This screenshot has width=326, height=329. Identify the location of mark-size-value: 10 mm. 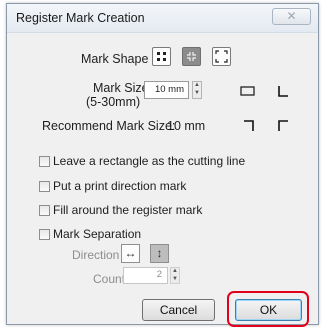
(169, 89).